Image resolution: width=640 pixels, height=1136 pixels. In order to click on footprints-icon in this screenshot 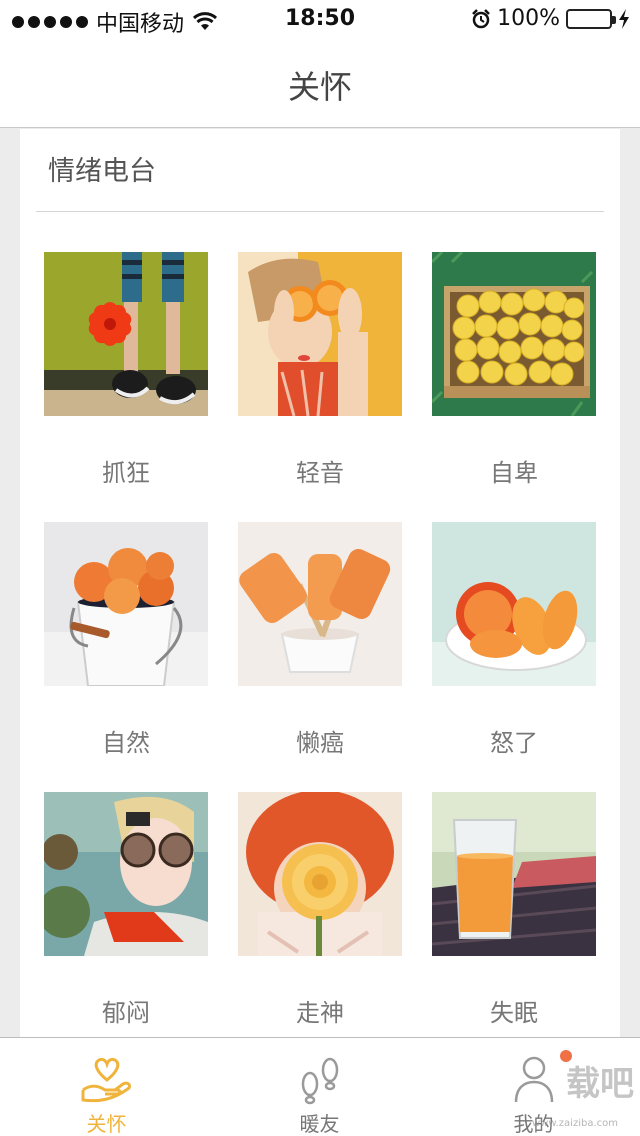, I will do `click(319, 1081)`.